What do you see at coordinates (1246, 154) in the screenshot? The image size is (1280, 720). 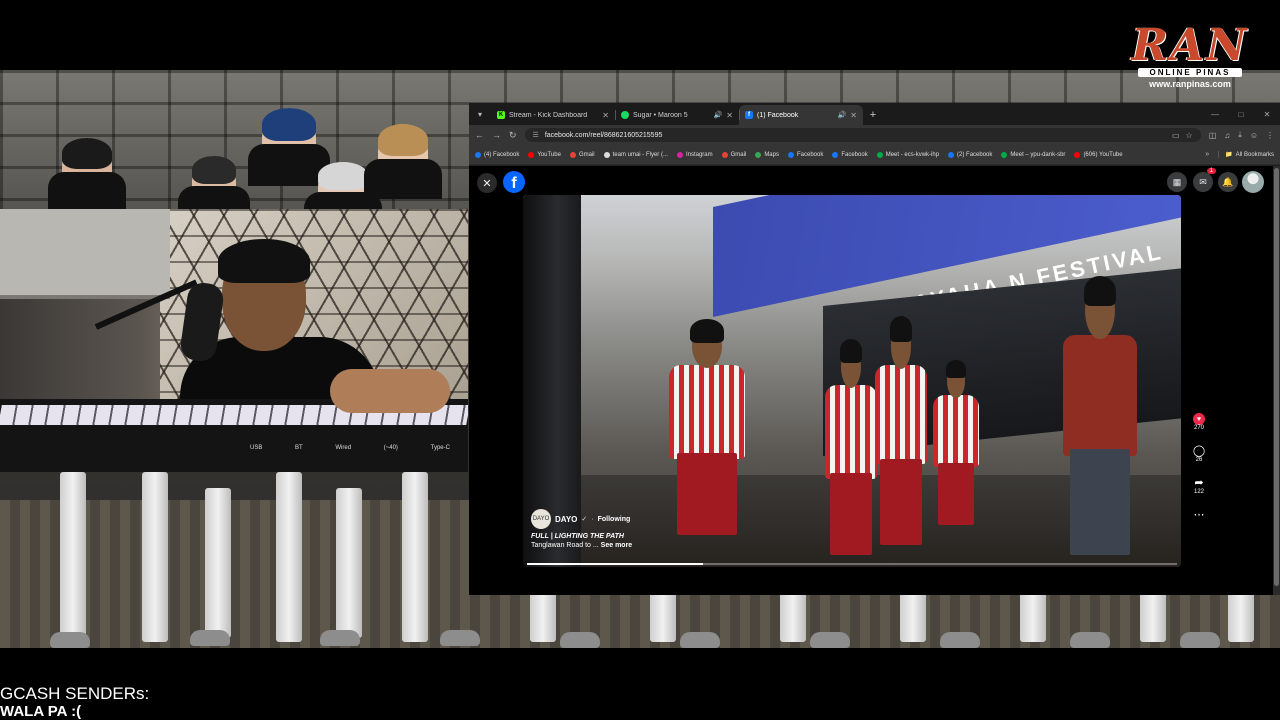 I see `all-bookmarks-button: 📁 All Bookmarks` at bounding box center [1246, 154].